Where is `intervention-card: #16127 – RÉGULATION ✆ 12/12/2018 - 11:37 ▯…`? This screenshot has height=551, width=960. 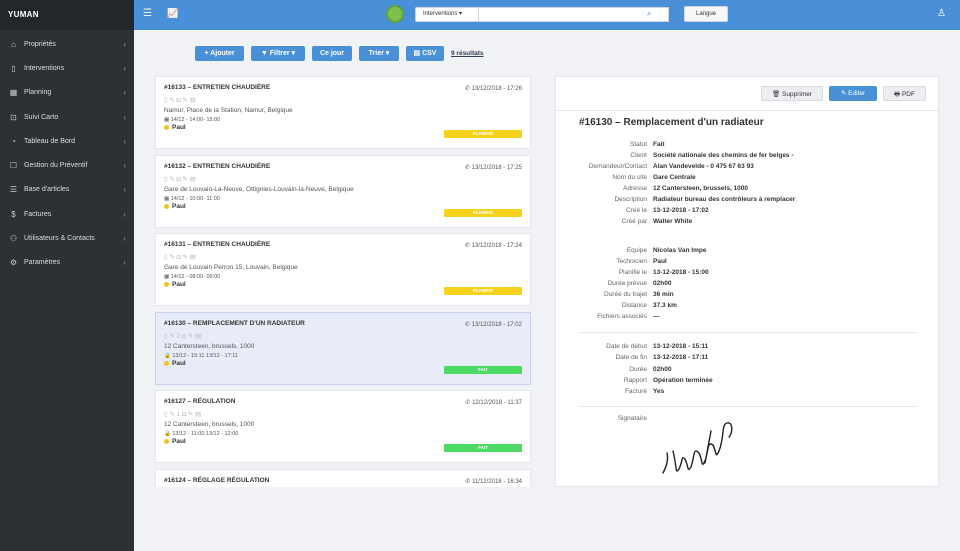 intervention-card: #16127 – RÉGULATION ✆ 12/12/2018 - 11:37 ▯… is located at coordinates (343, 426).